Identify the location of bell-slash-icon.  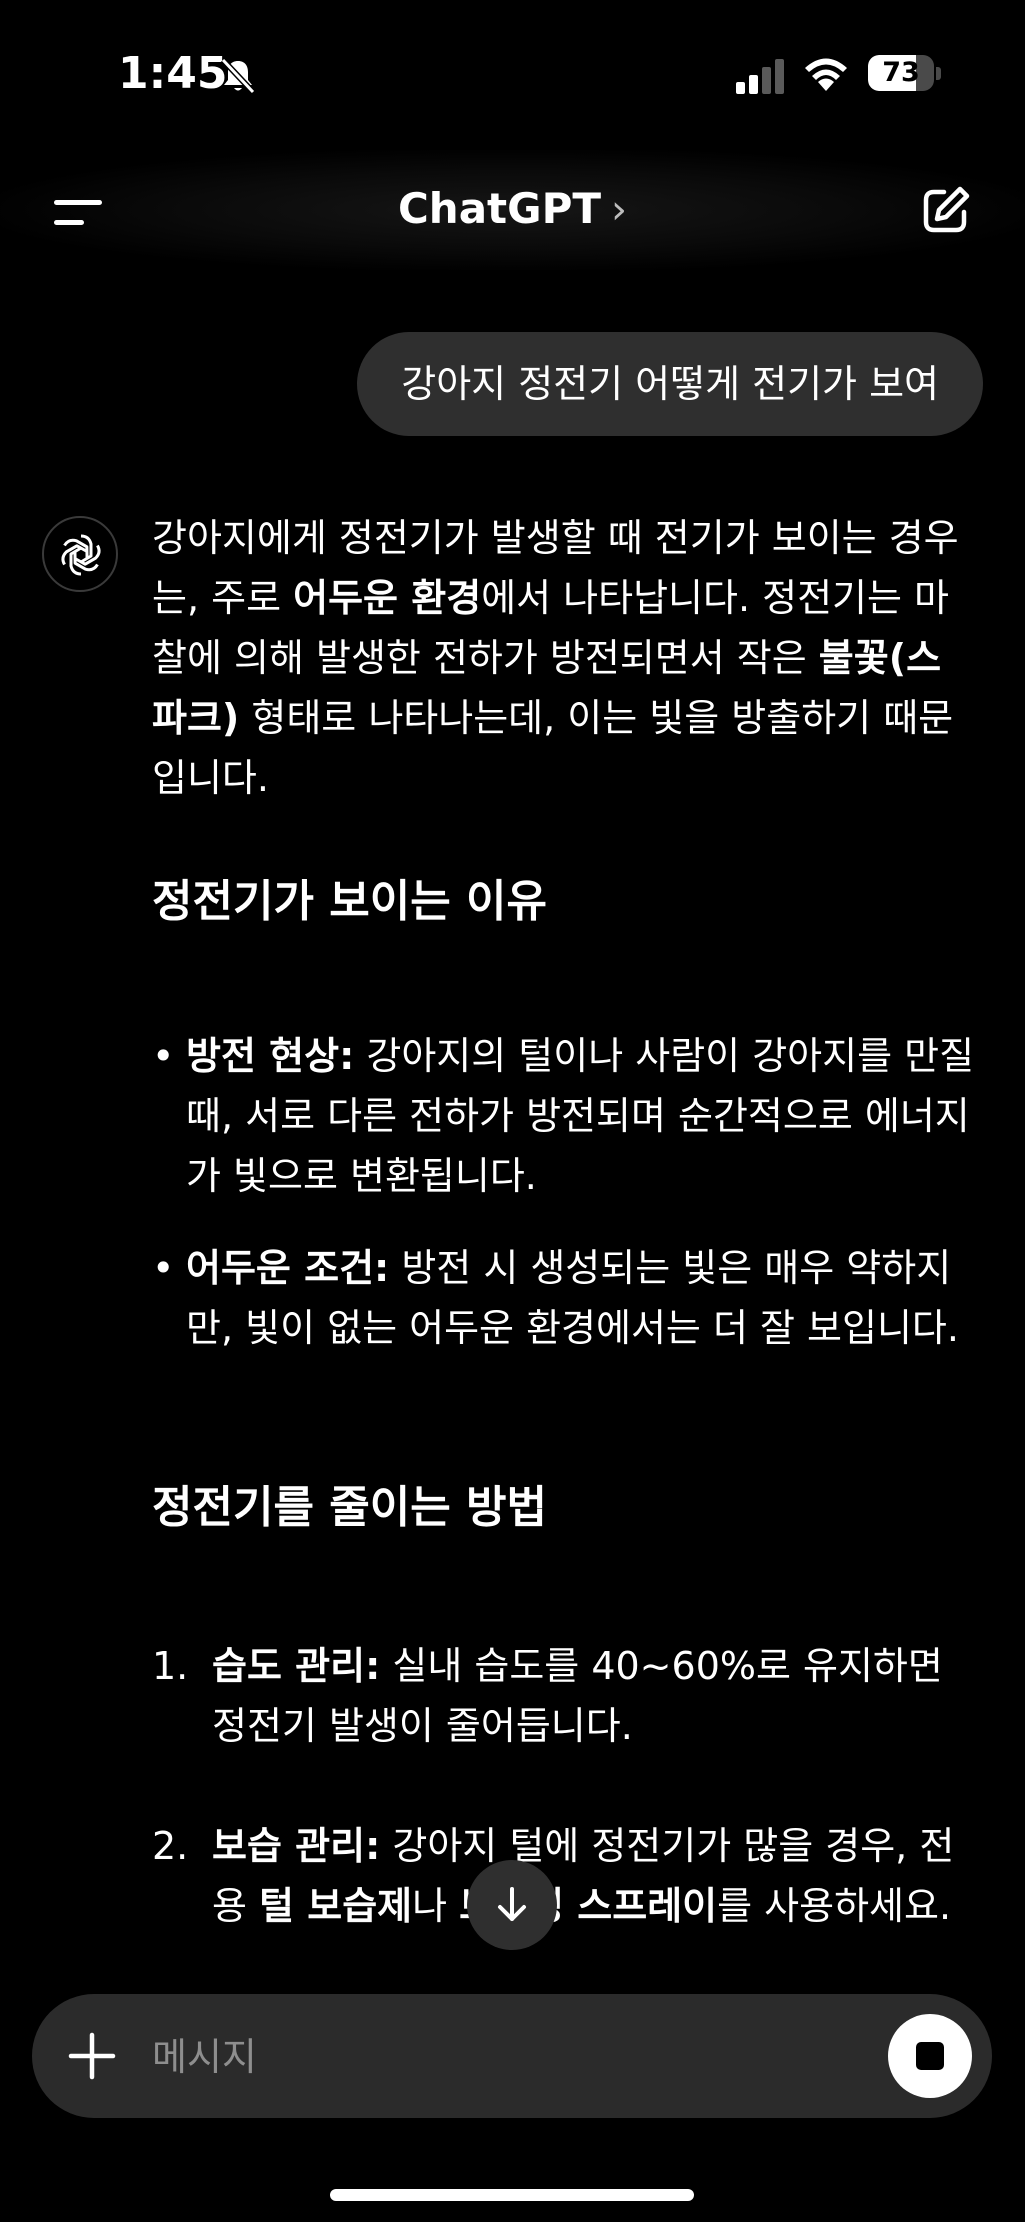
(238, 76).